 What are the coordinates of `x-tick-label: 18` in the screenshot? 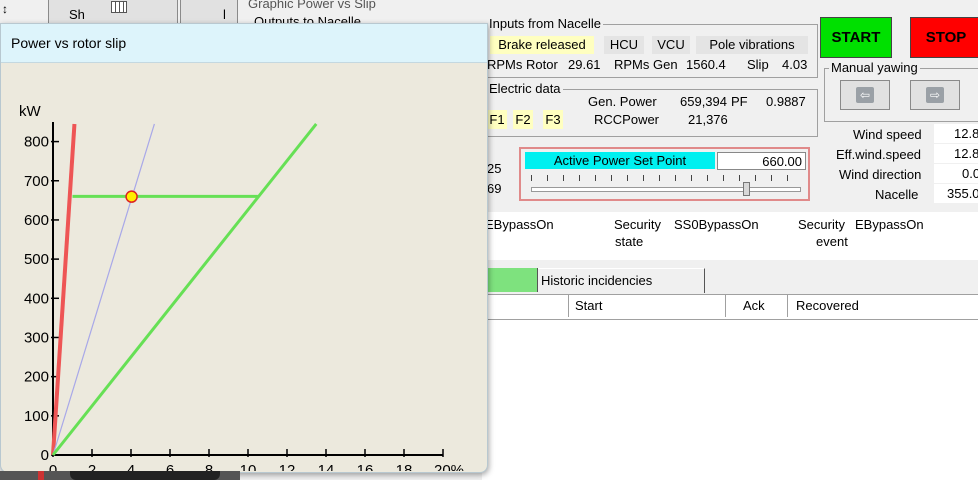 It's located at (404, 466).